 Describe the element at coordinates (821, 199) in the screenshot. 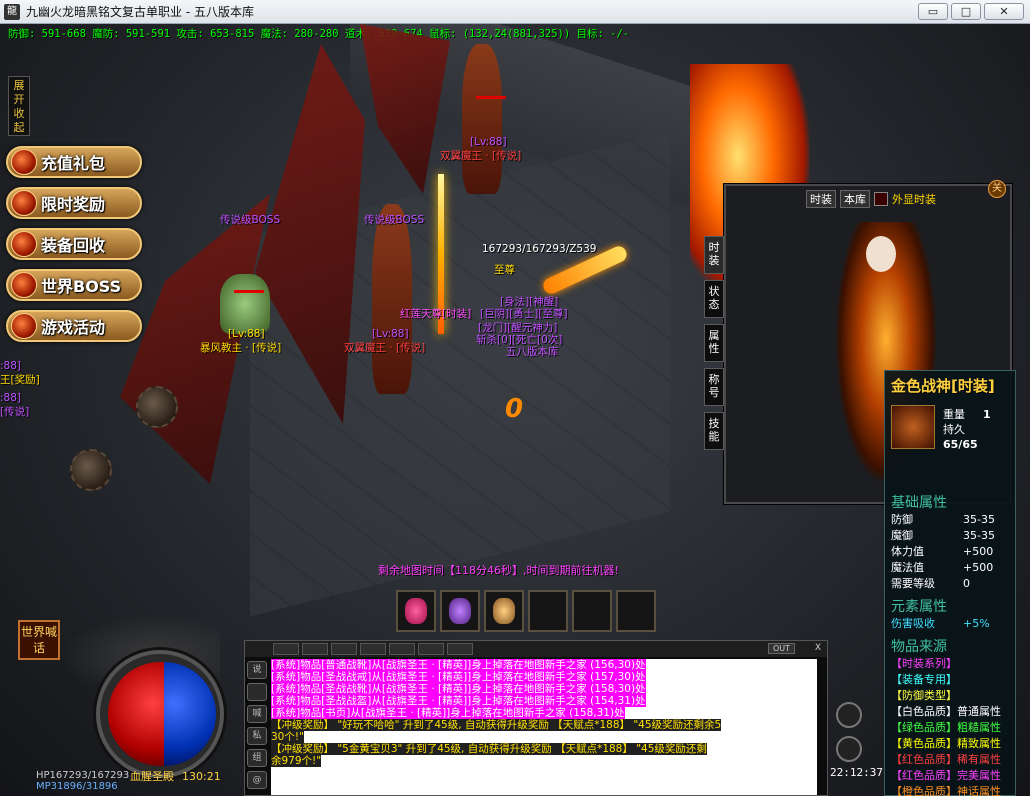

I see `fashion-button: 时装` at that location.